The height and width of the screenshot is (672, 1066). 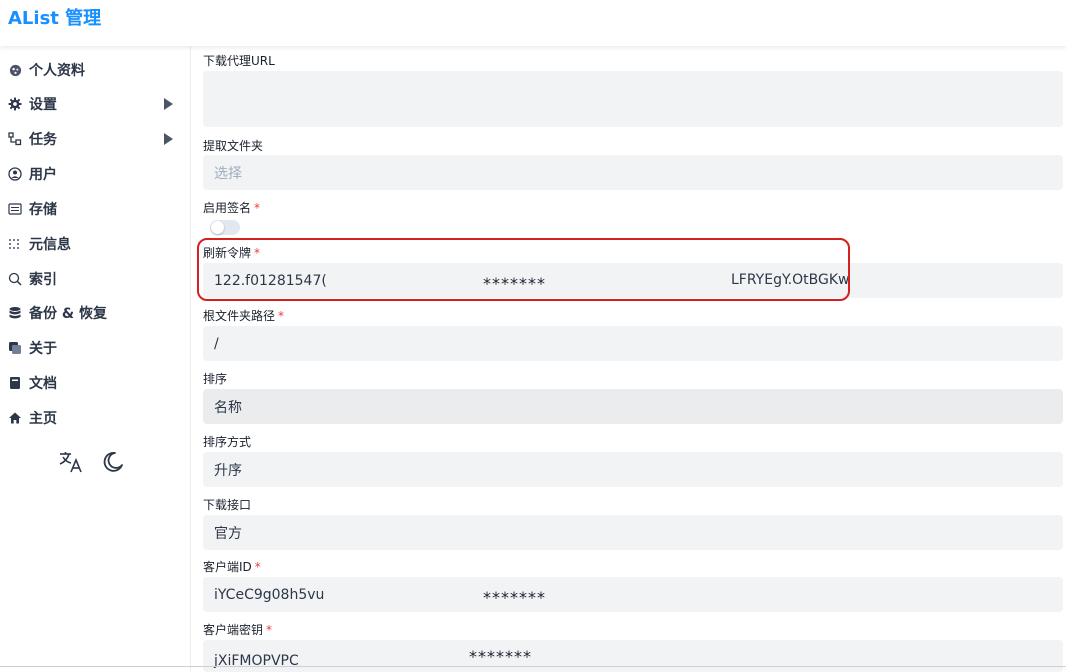 What do you see at coordinates (15, 418) in the screenshot?
I see `home-icon` at bounding box center [15, 418].